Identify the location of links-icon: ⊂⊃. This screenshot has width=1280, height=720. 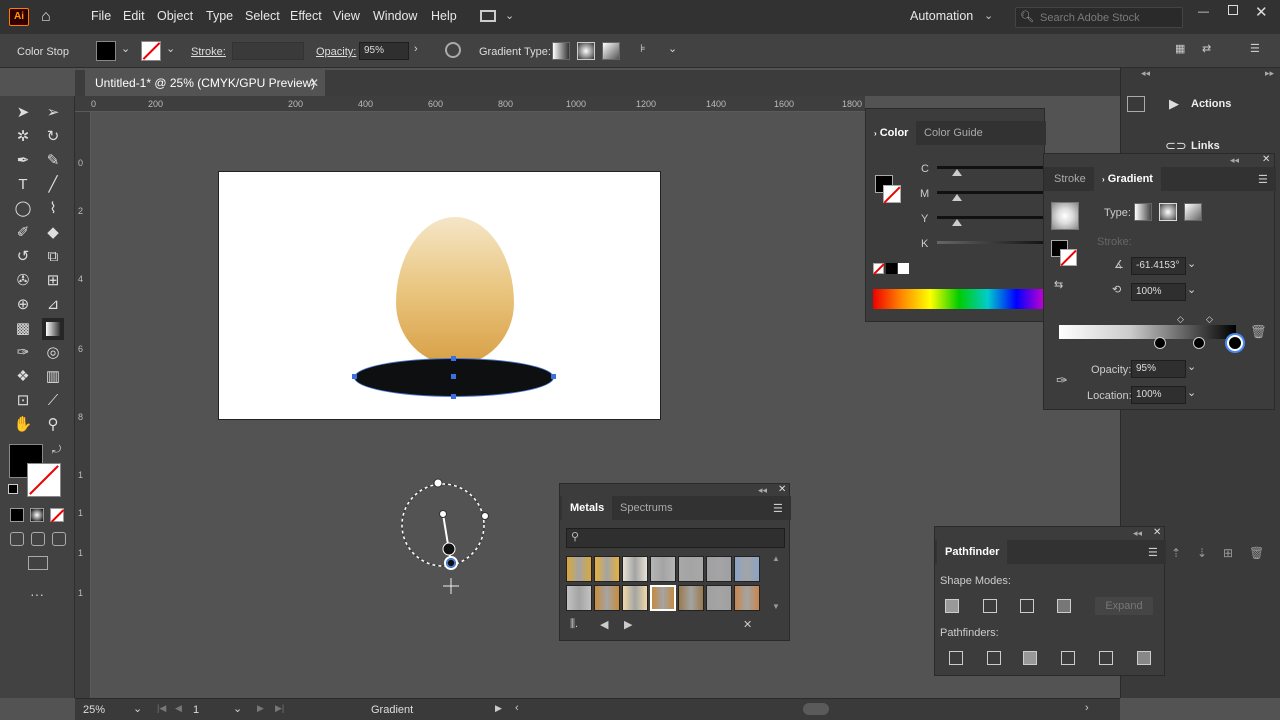
(1176, 146).